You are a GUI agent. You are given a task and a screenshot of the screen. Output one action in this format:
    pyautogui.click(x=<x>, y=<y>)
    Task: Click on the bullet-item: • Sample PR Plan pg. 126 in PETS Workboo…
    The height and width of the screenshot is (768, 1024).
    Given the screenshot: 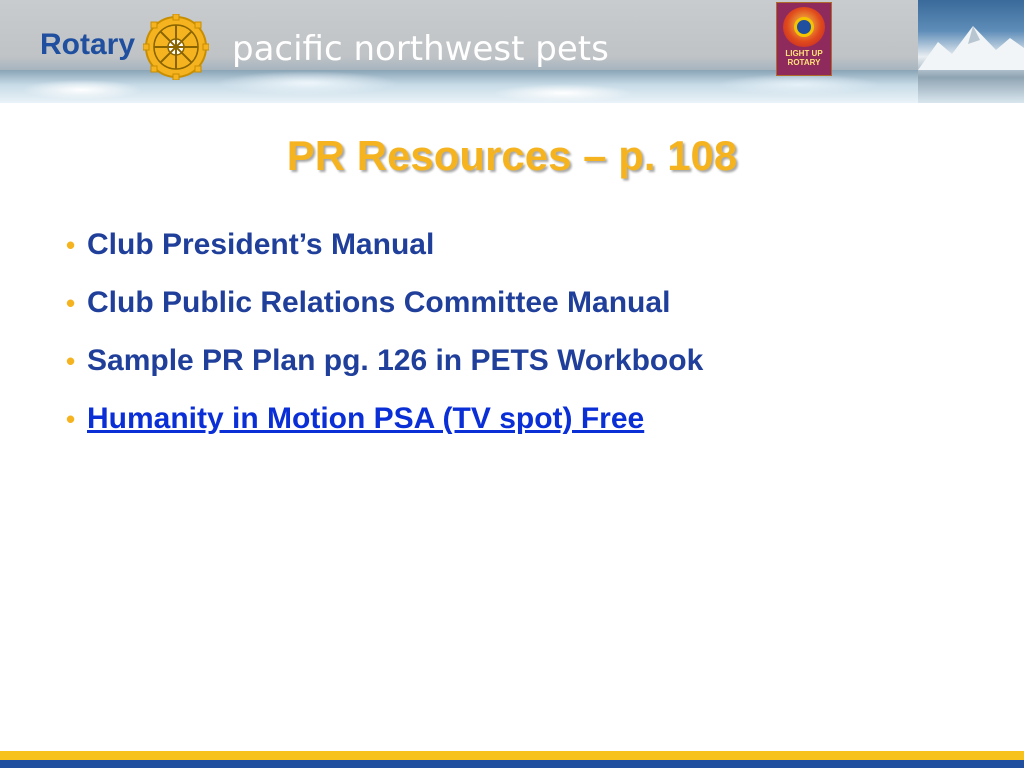 What is the action you would take?
    pyautogui.click(x=384, y=361)
    